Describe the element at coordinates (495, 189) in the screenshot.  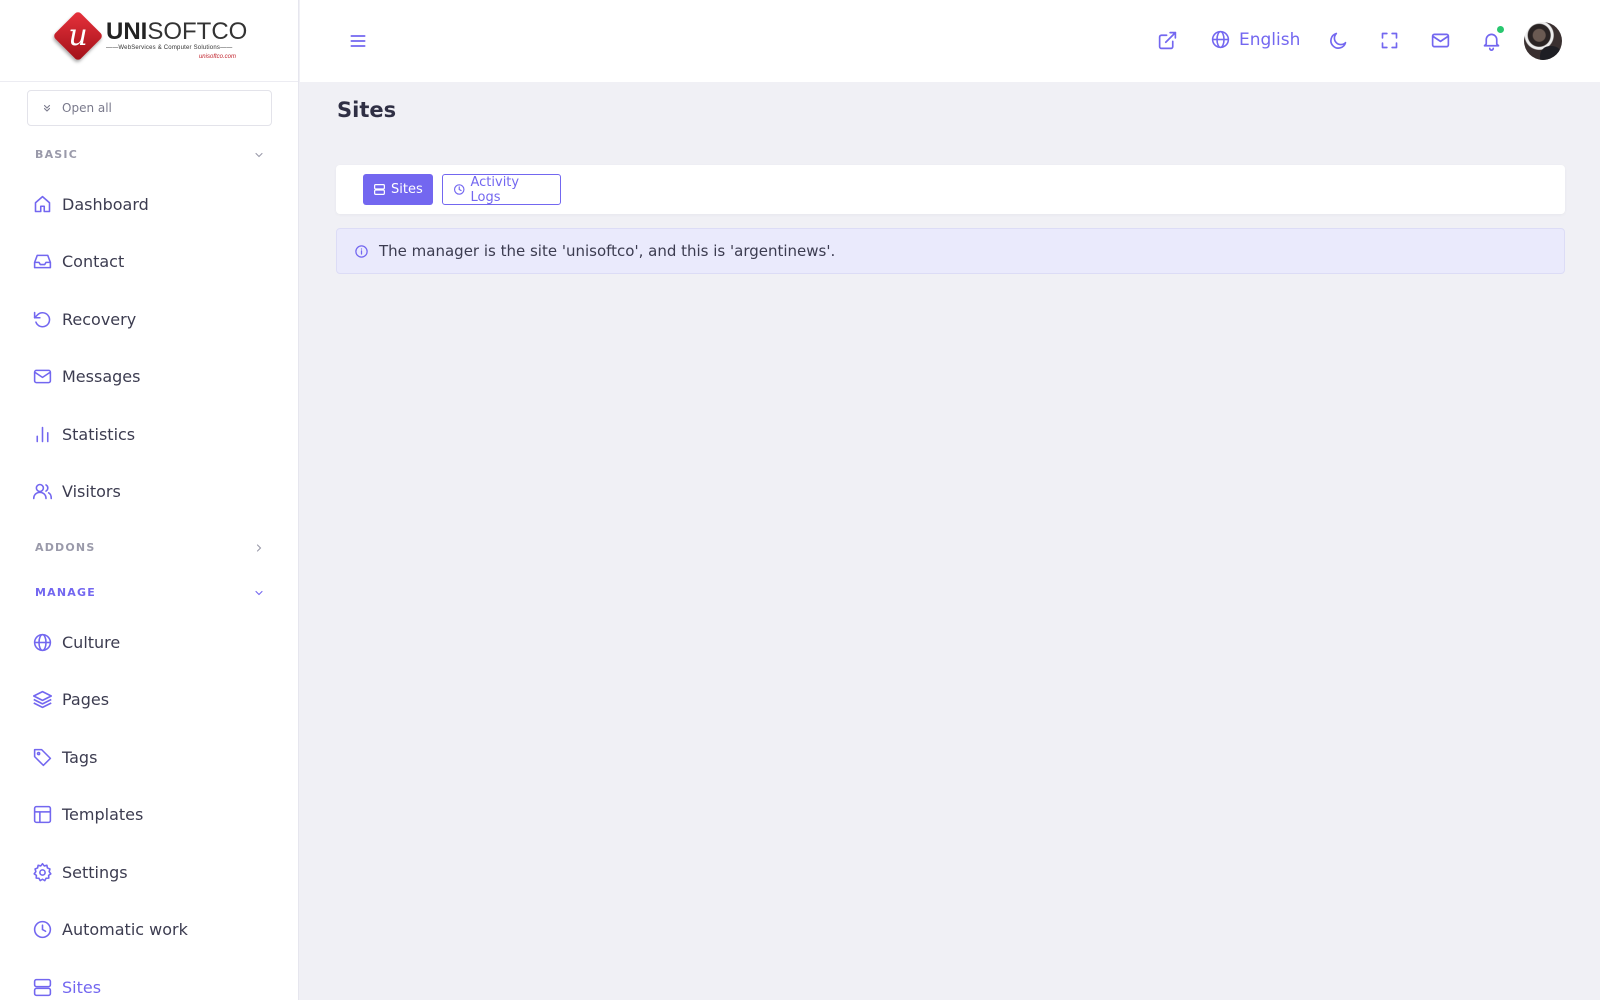
I see `tab-activity-logs-label: Activity Logs` at that location.